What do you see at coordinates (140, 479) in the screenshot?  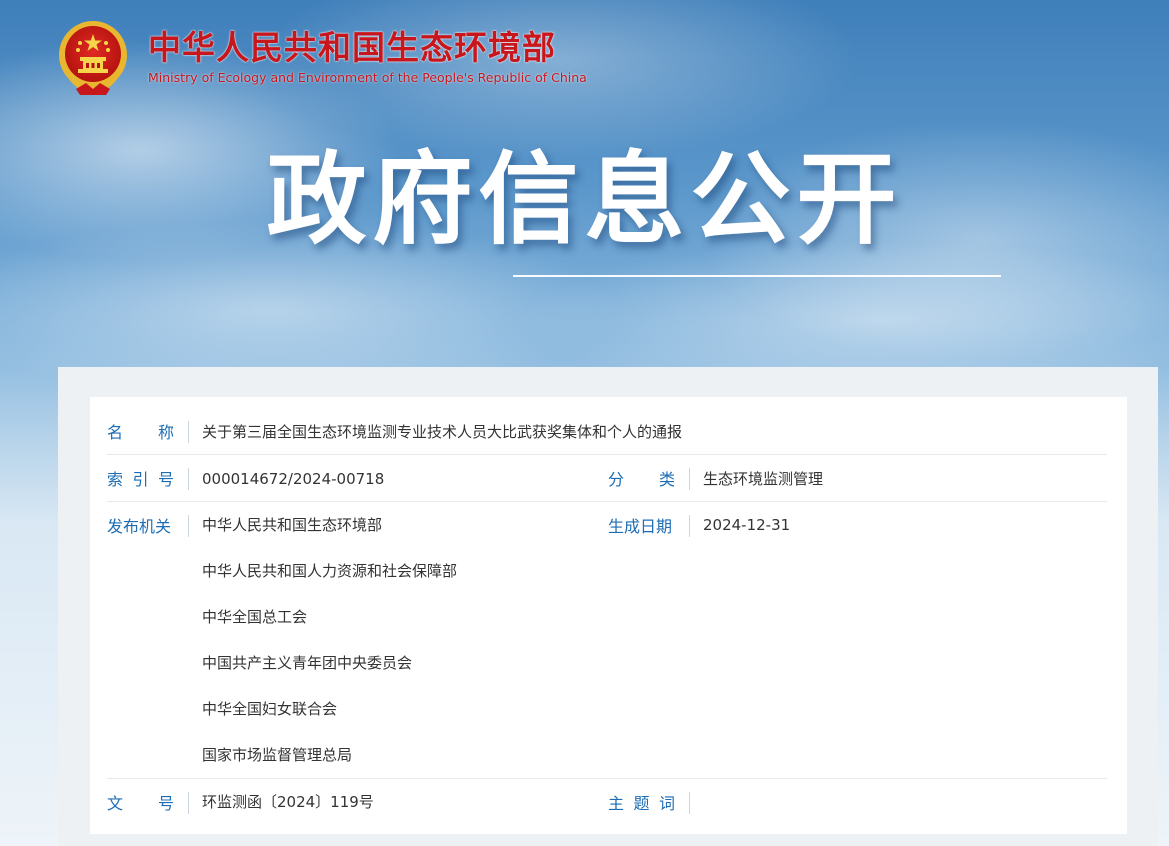 I see `index-label: 索引号` at bounding box center [140, 479].